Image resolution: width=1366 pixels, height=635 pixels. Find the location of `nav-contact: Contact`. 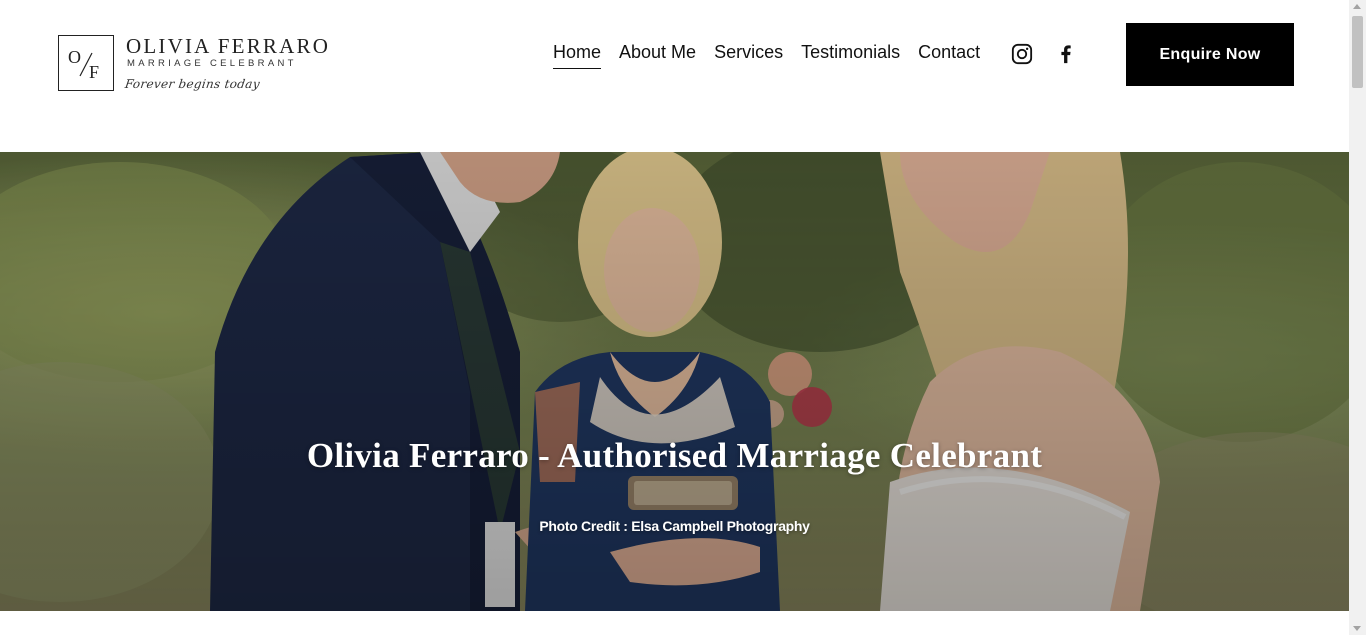

nav-contact: Contact is located at coordinates (949, 55).